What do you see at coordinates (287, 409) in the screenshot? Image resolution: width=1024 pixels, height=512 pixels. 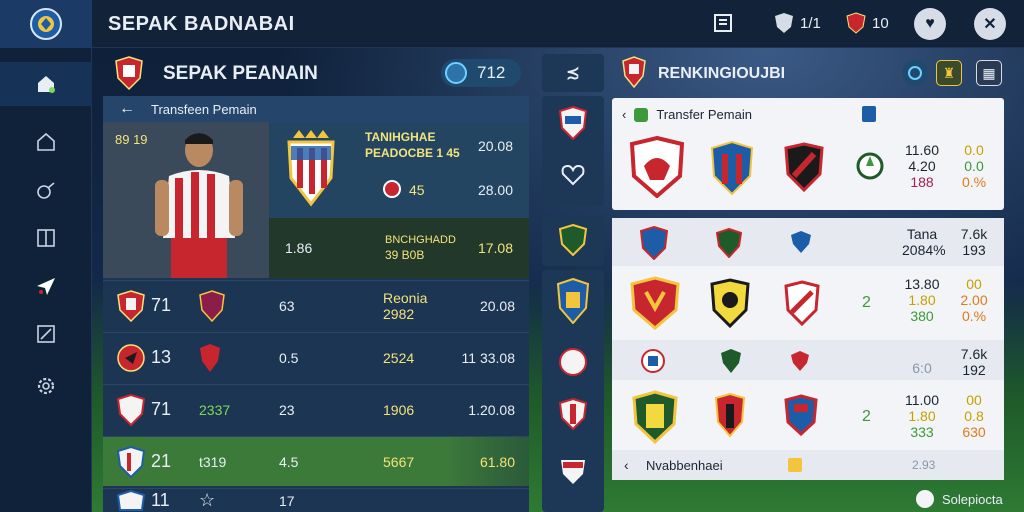 I see `row-mid: 23` at bounding box center [287, 409].